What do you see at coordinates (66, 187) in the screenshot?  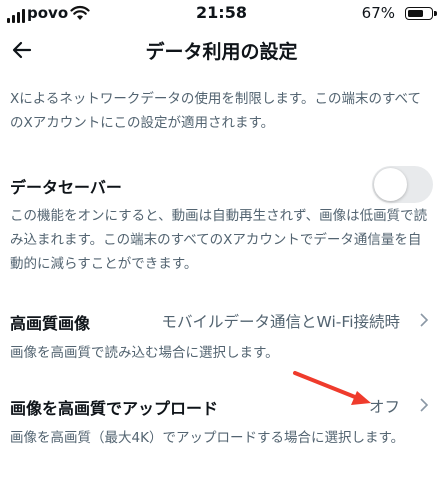 I see `data-saver-label: データセーバー` at bounding box center [66, 187].